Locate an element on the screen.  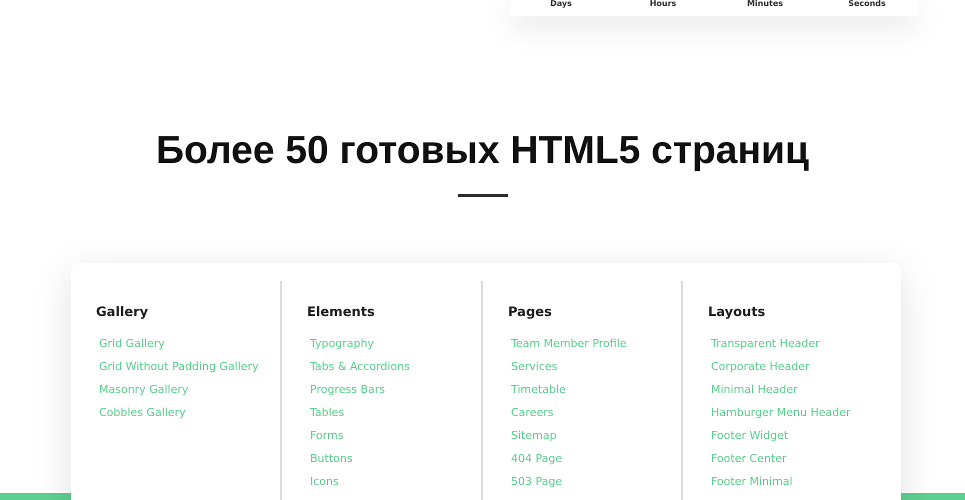
page-link: Forms is located at coordinates (327, 436).